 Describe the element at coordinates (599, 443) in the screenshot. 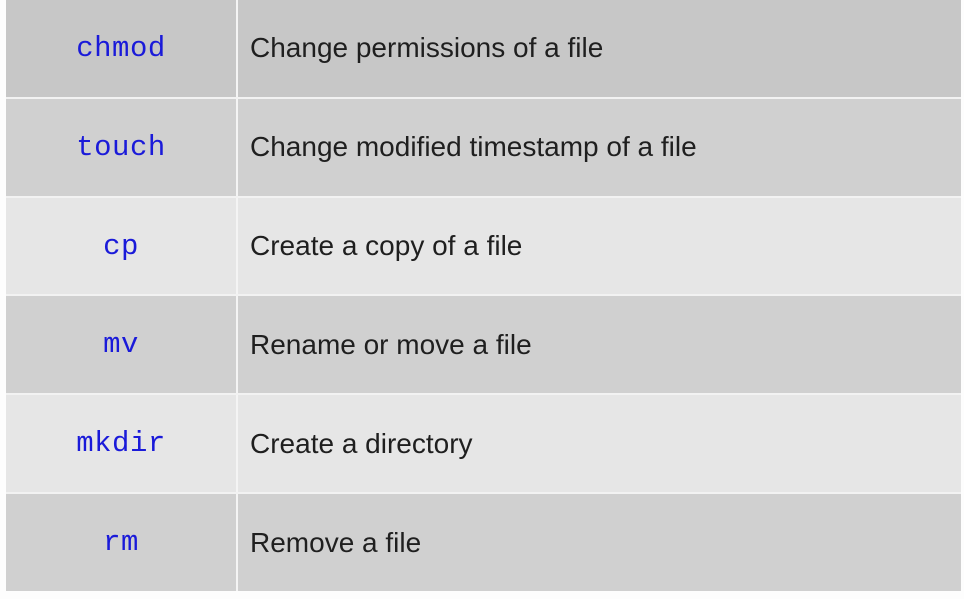

I see `description-cell: Create a directory` at that location.